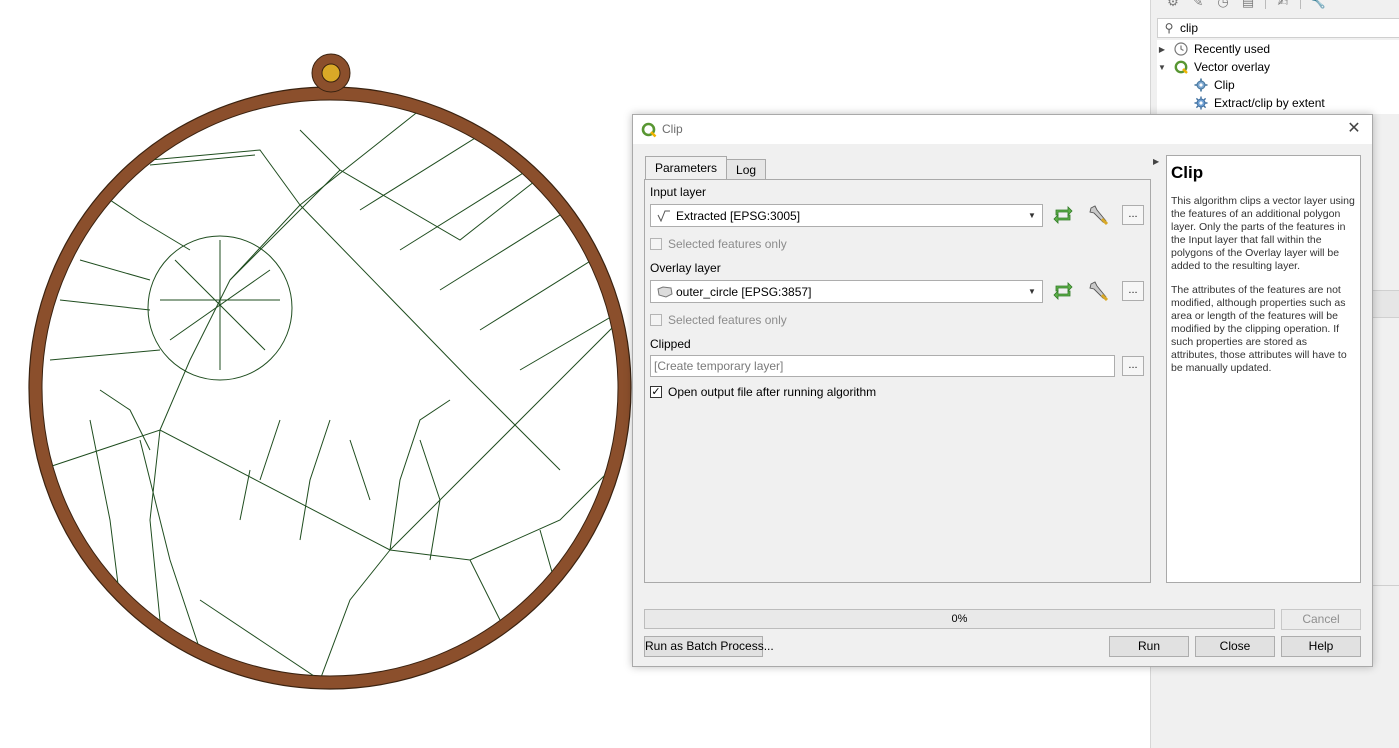  I want to click on expanded-arrow-icon: ▼, so click(1162, 67).